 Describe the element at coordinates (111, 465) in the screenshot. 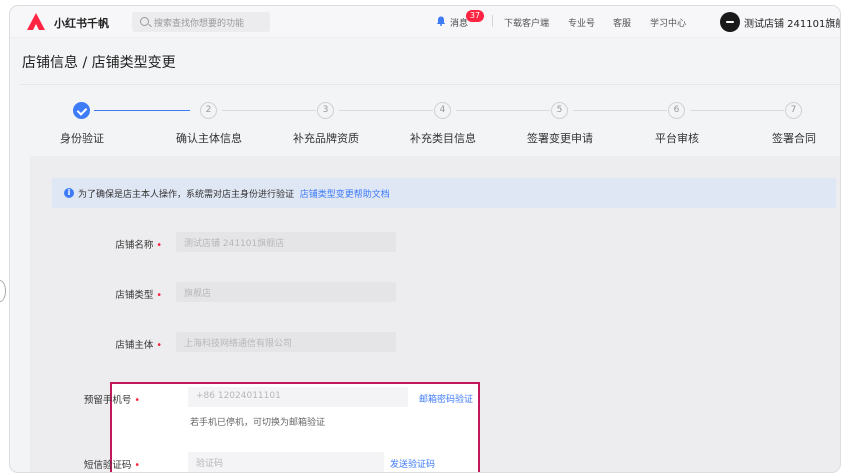

I see `sms-code-label: 短信验证码 •` at that location.